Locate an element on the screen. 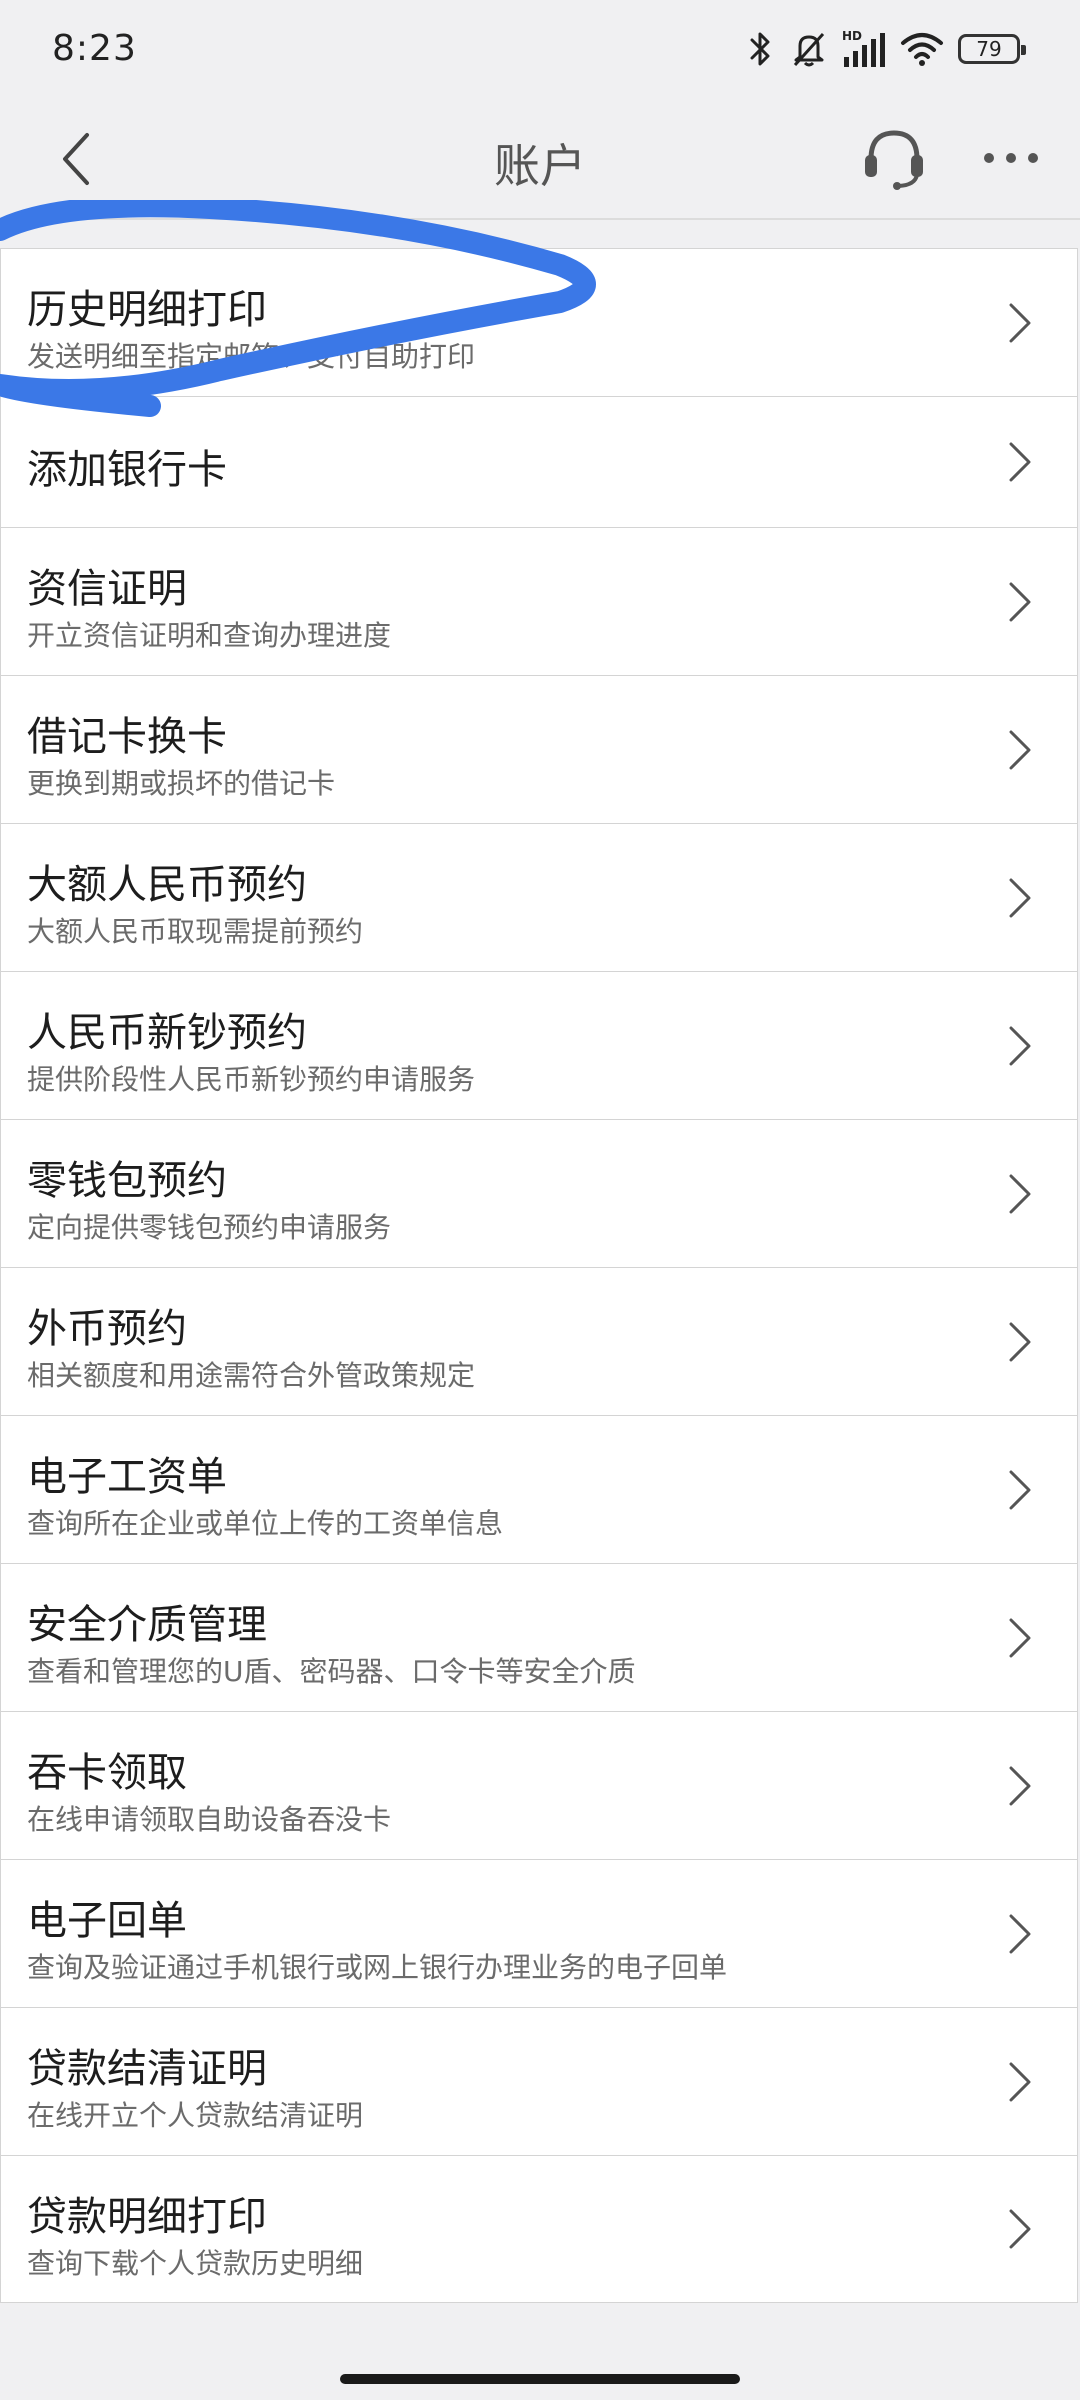 This screenshot has width=1080, height=2400. signal-icon: HD is located at coordinates (864, 49).